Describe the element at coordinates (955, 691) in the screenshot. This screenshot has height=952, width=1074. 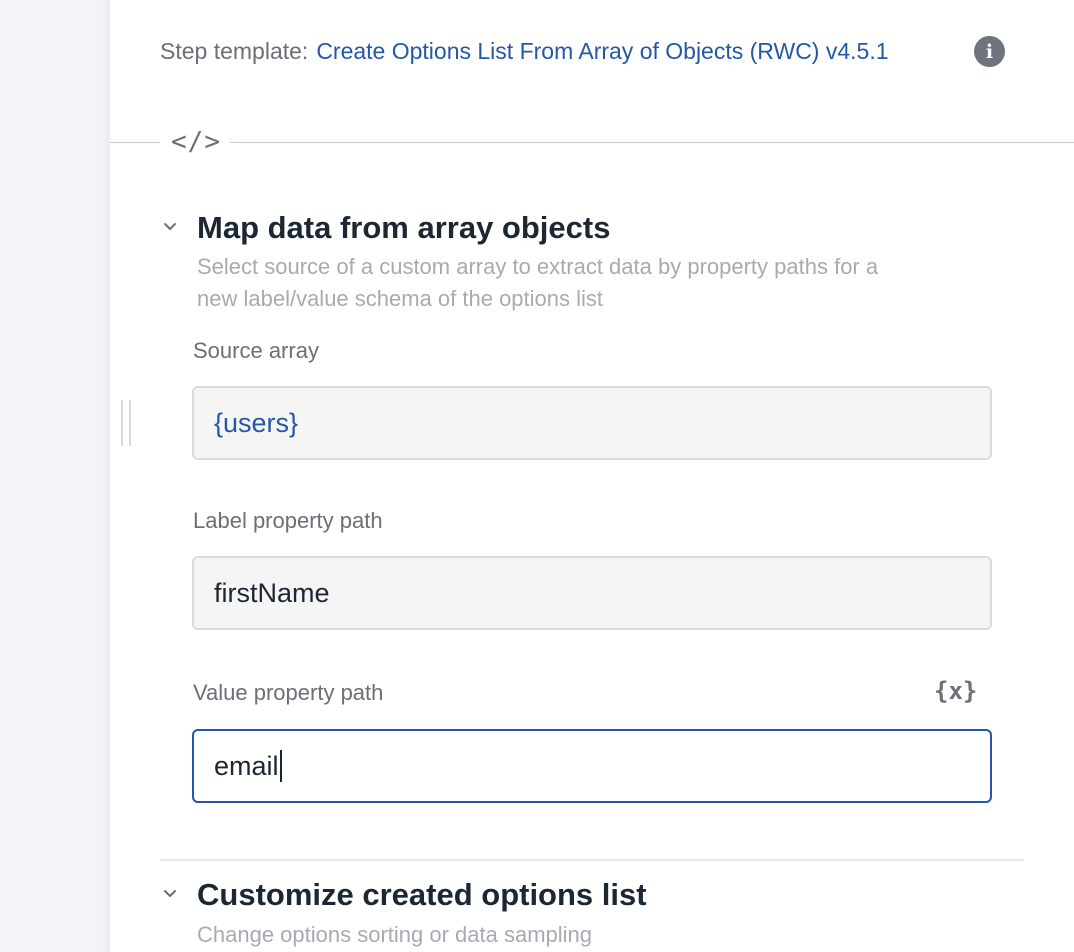
I see `variable-insert-icon: {x}` at that location.